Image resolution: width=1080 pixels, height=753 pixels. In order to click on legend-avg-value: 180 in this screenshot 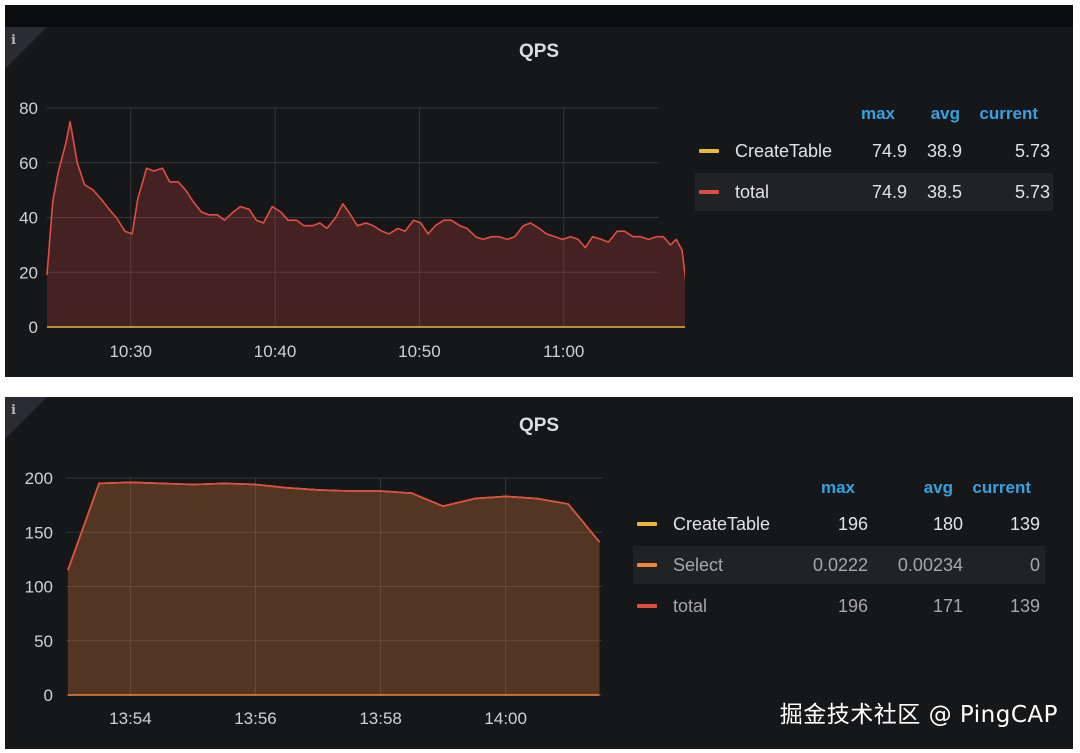, I will do `click(947, 524)`.